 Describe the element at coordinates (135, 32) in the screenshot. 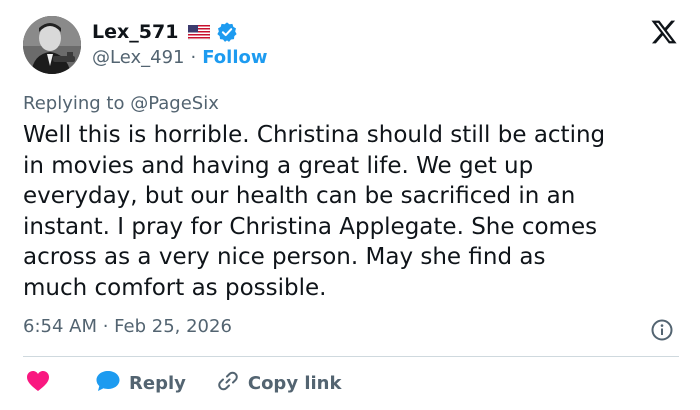

I see `display-name: Lex_571` at that location.